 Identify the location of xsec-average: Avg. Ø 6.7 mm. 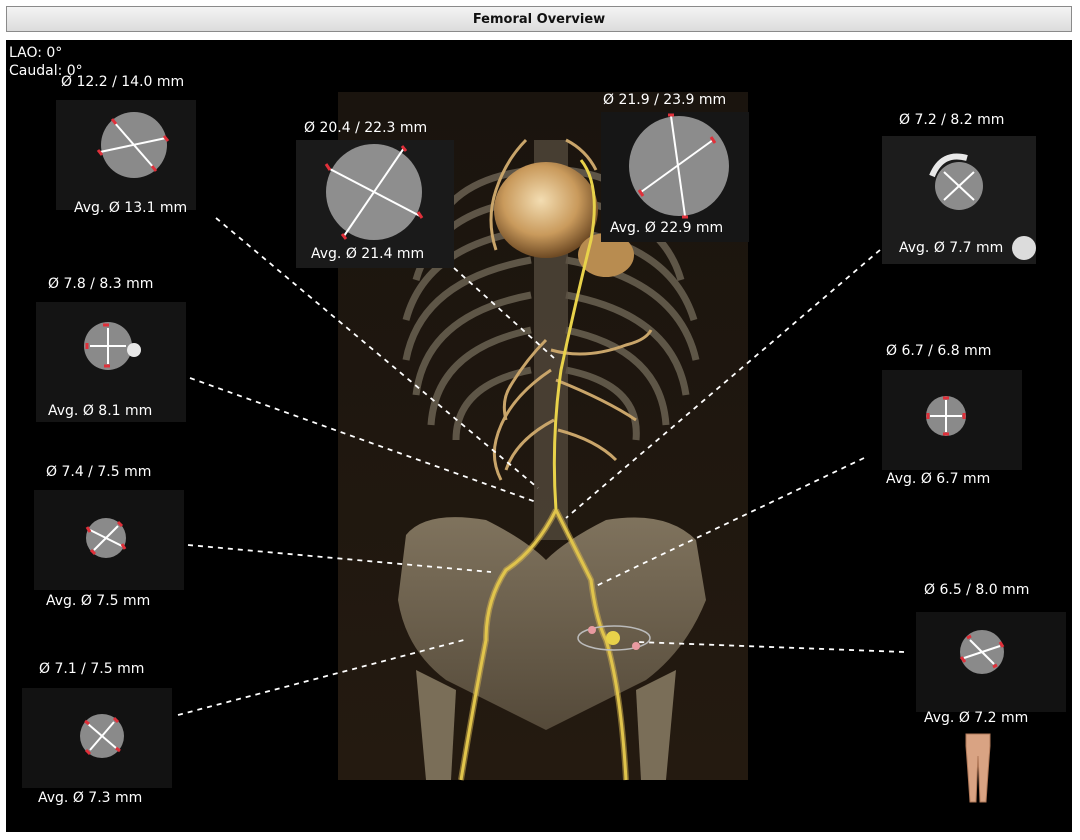
(938, 479).